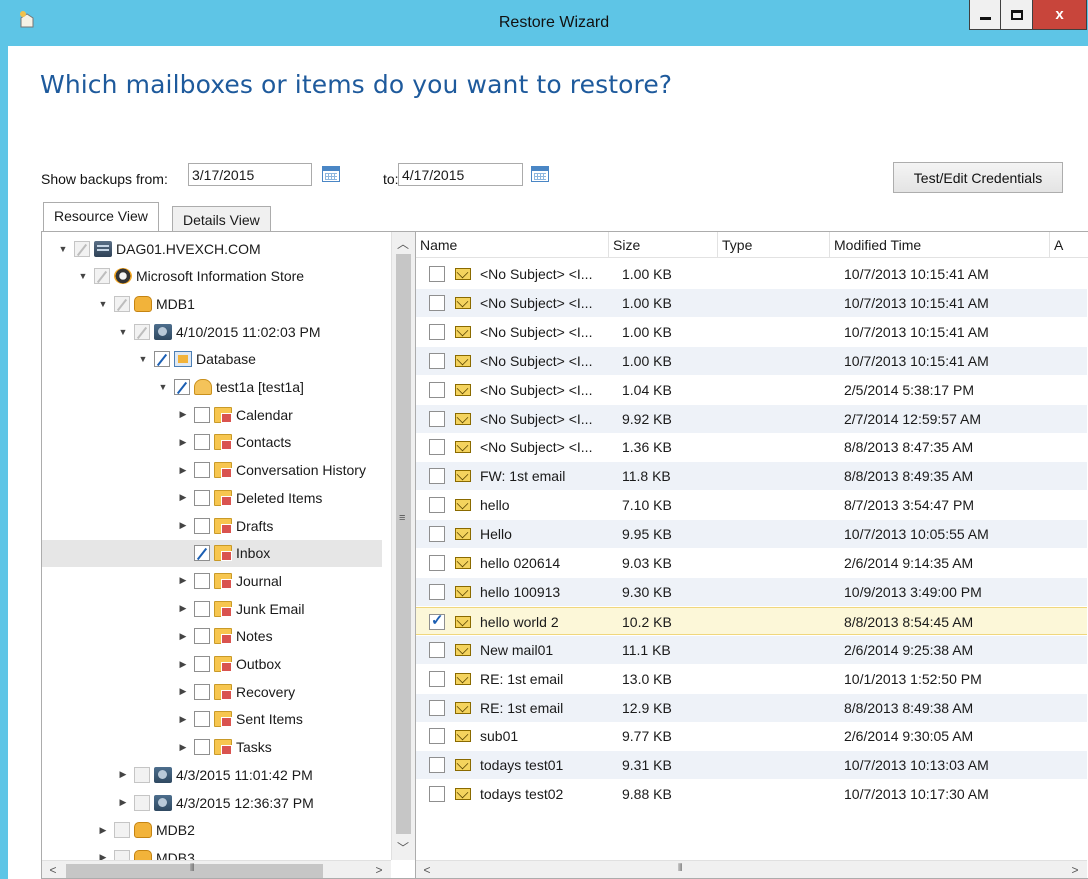  I want to click on scroll-down-icon: ﹀, so click(403, 848).